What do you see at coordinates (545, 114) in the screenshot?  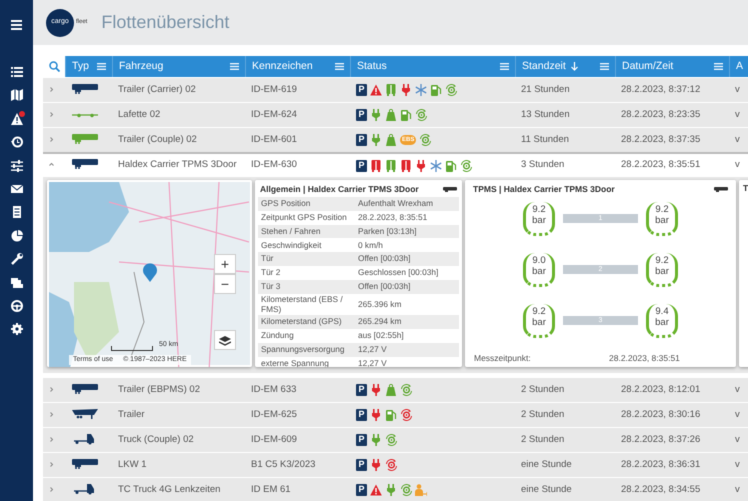 I see `idle-time: 13 Stunden` at bounding box center [545, 114].